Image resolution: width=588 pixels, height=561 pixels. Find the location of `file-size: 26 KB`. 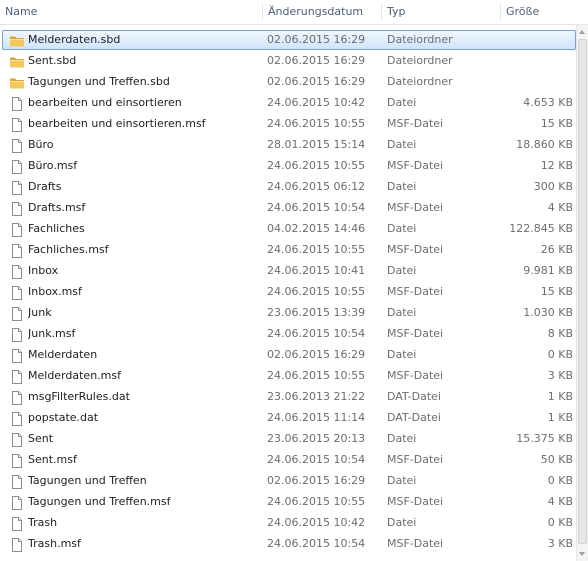

file-size: 26 KB is located at coordinates (556, 249).